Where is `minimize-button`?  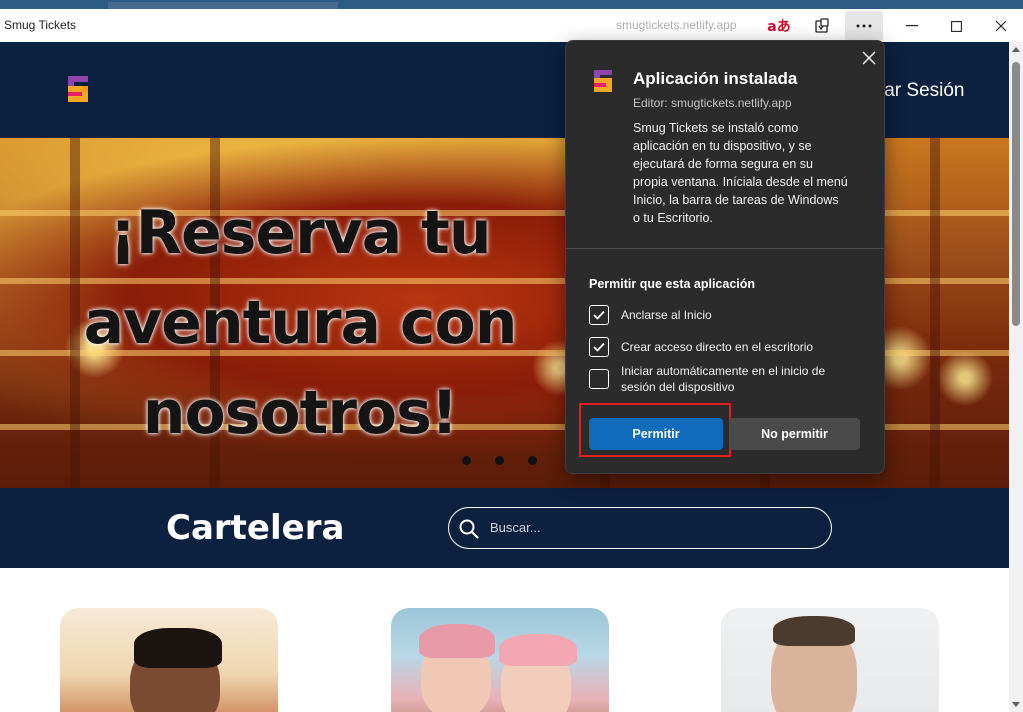
minimize-button is located at coordinates (912, 26).